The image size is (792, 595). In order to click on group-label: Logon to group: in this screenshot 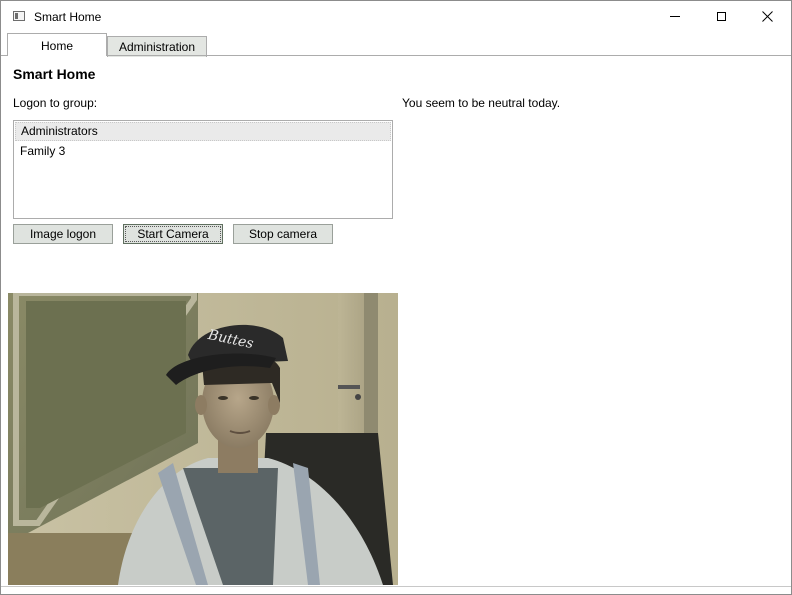, I will do `click(55, 103)`.